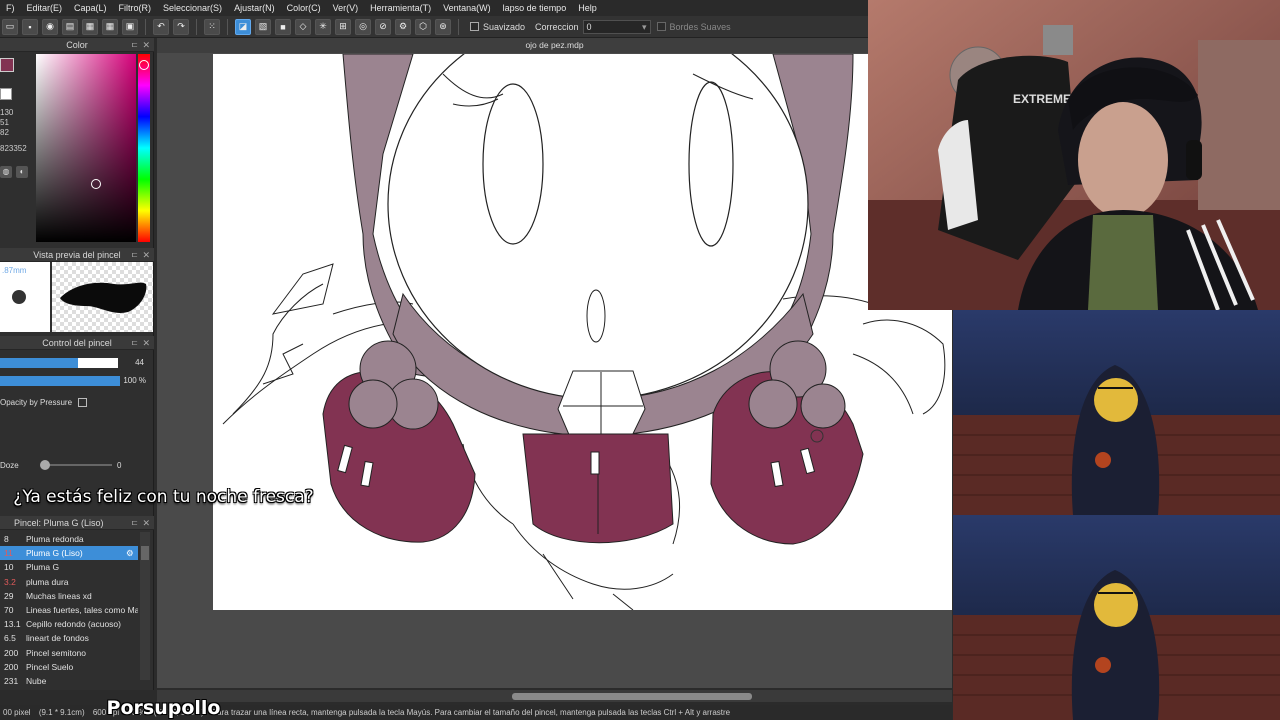  I want to click on symmetry-icon: ⬡, so click(423, 26).